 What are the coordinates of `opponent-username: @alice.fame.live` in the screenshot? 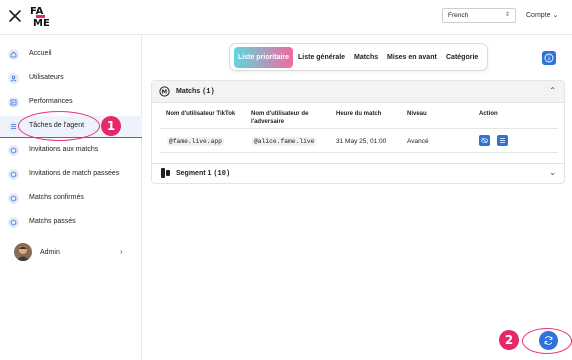 It's located at (284, 141).